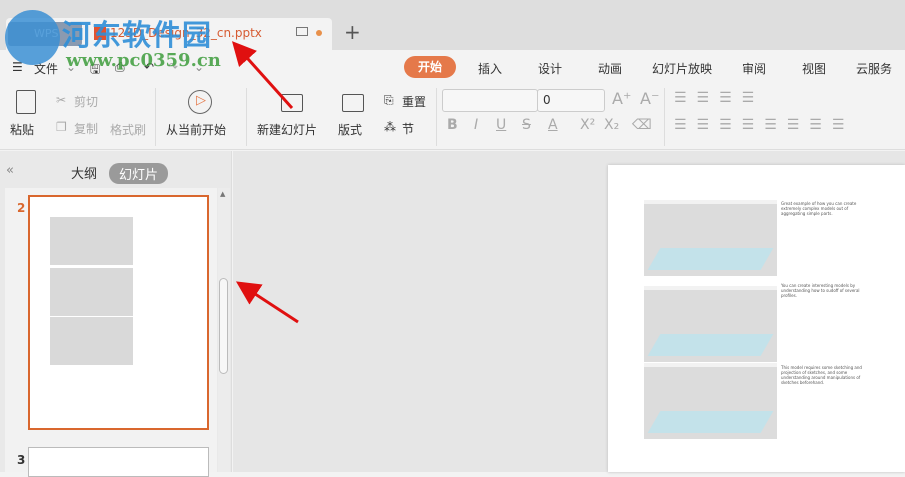 The image size is (905, 477). What do you see at coordinates (262, 75) in the screenshot?
I see `arrow-to-tab` at bounding box center [262, 75].